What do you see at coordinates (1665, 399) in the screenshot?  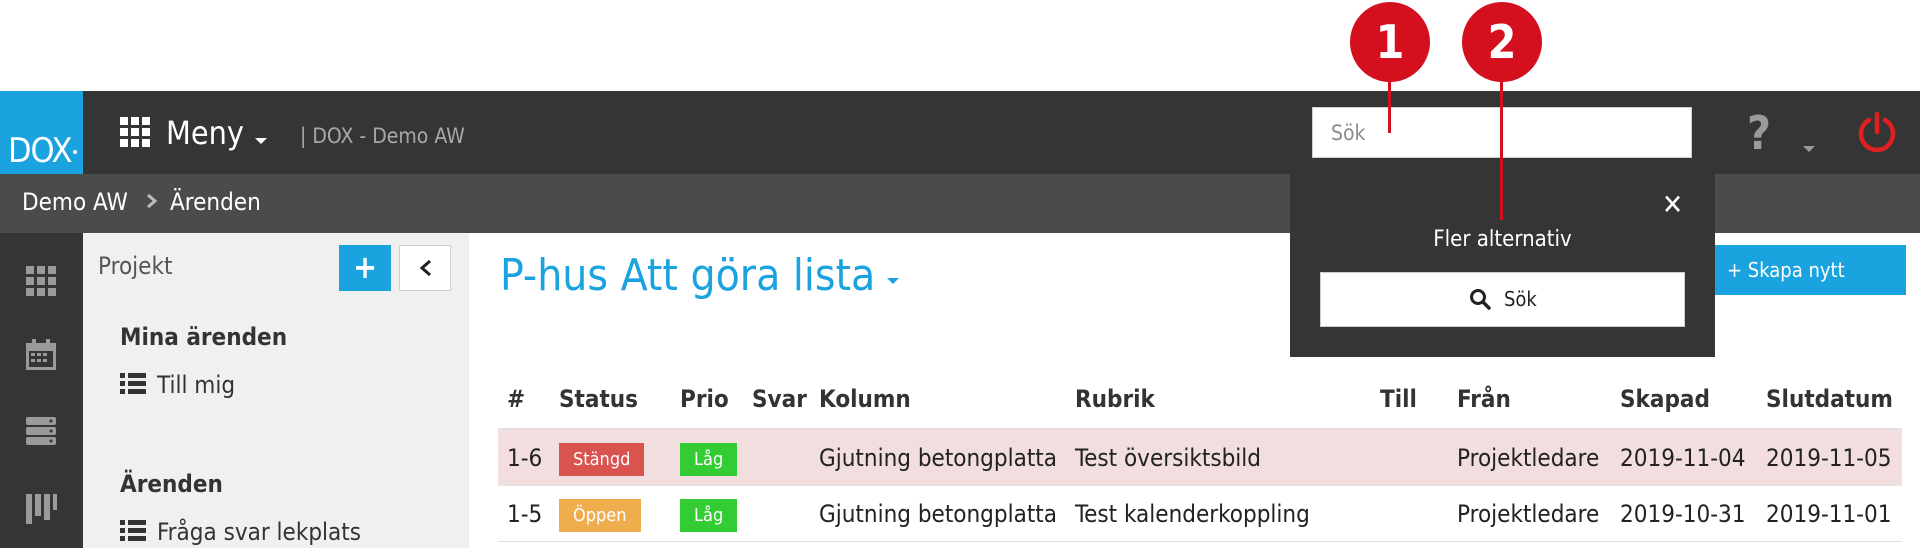 I see `col-header-created: Skapad` at bounding box center [1665, 399].